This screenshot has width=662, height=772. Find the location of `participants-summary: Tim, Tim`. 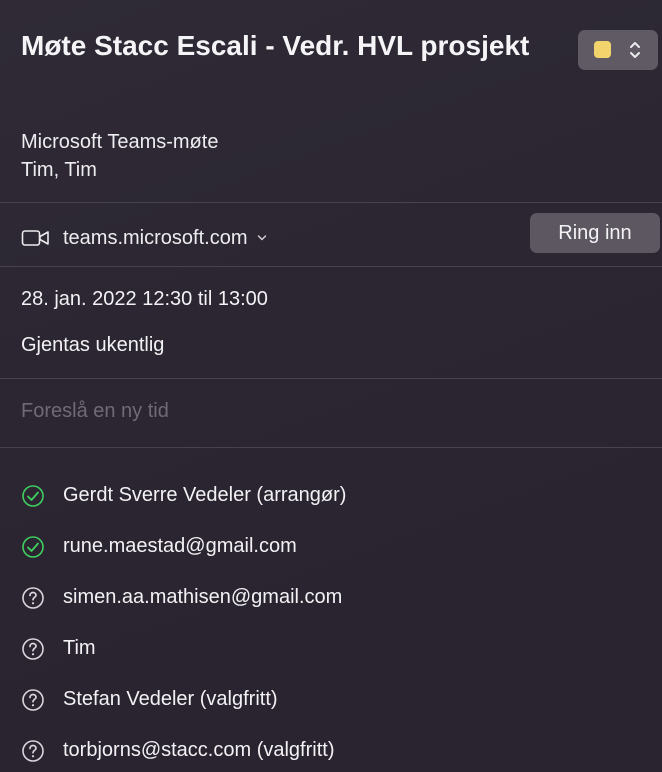

participants-summary: Tim, Tim is located at coordinates (59, 170).